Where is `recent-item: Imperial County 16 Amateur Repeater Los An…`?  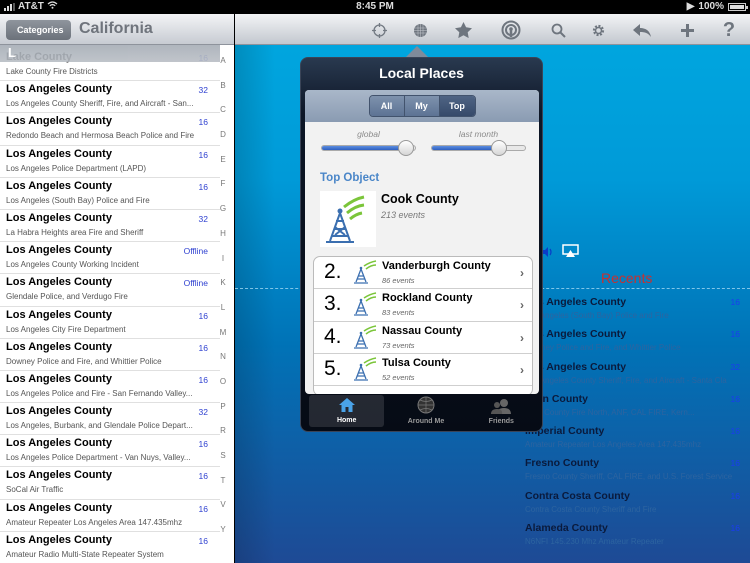
recent-item: Imperial County 16 Amateur Repeater Los An… is located at coordinates (632, 439).